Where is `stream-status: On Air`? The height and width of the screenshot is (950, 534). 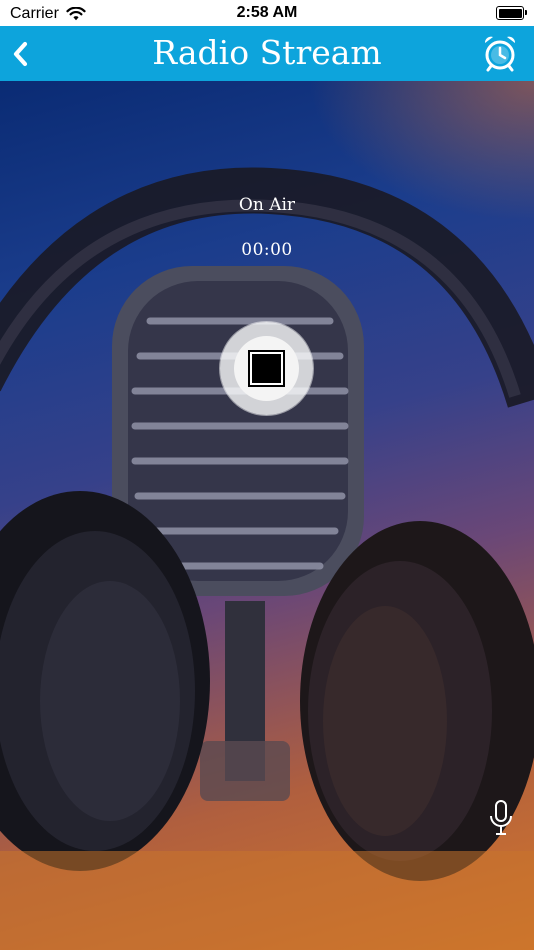
stream-status: On Air is located at coordinates (267, 205).